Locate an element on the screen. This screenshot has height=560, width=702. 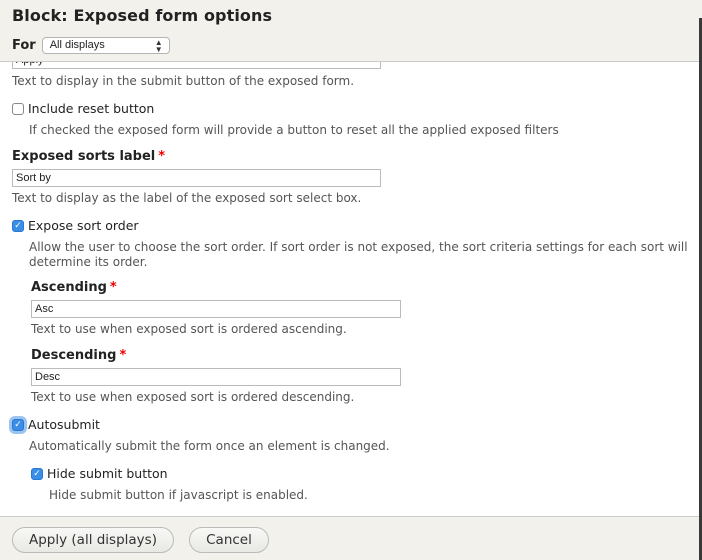
cancel-button: Cancel is located at coordinates (229, 540).